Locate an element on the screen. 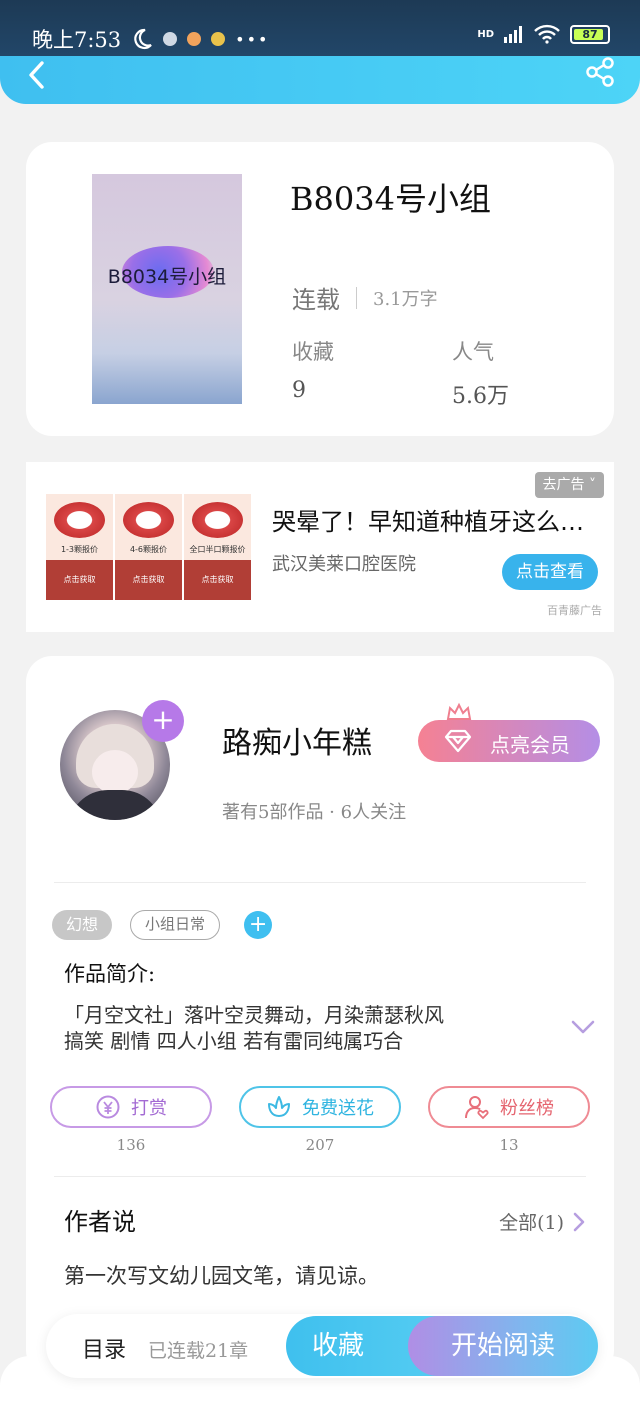 This screenshot has width=640, height=1422. favorites-value: 9 is located at coordinates (299, 390).